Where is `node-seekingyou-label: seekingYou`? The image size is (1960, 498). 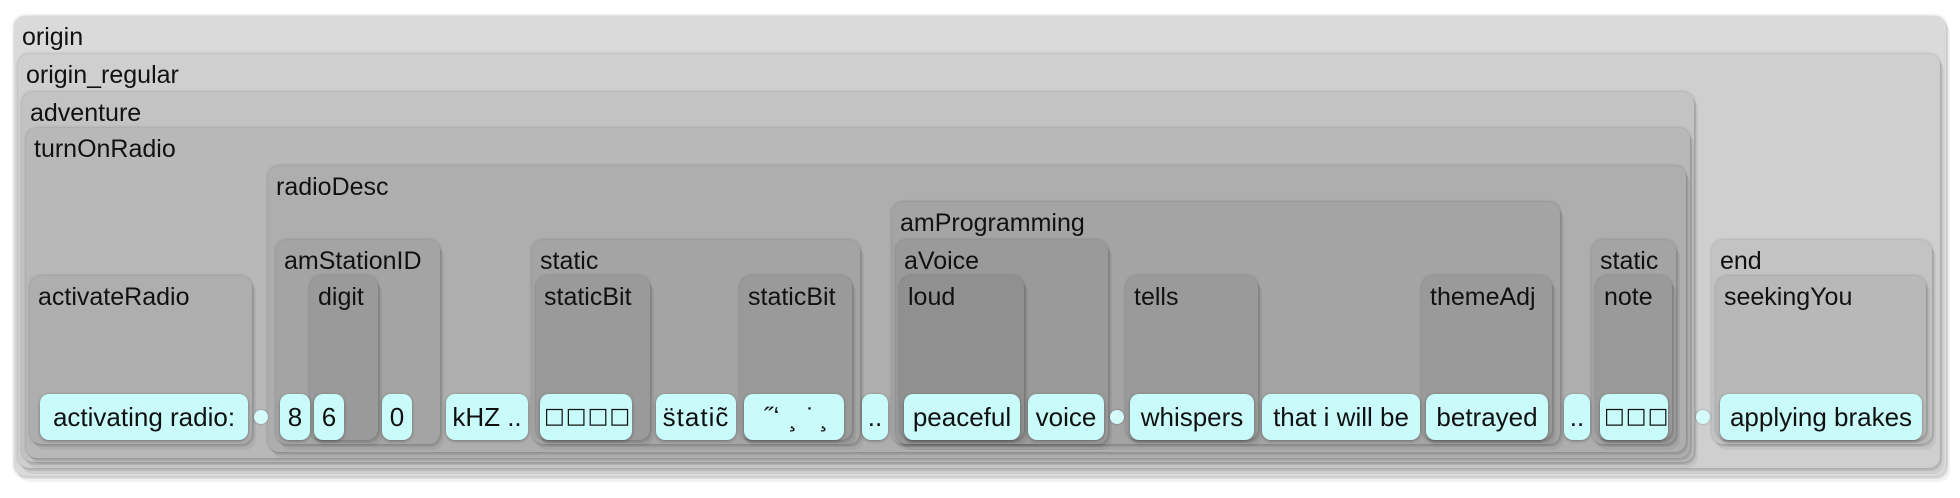 node-seekingyou-label: seekingYou is located at coordinates (1788, 297).